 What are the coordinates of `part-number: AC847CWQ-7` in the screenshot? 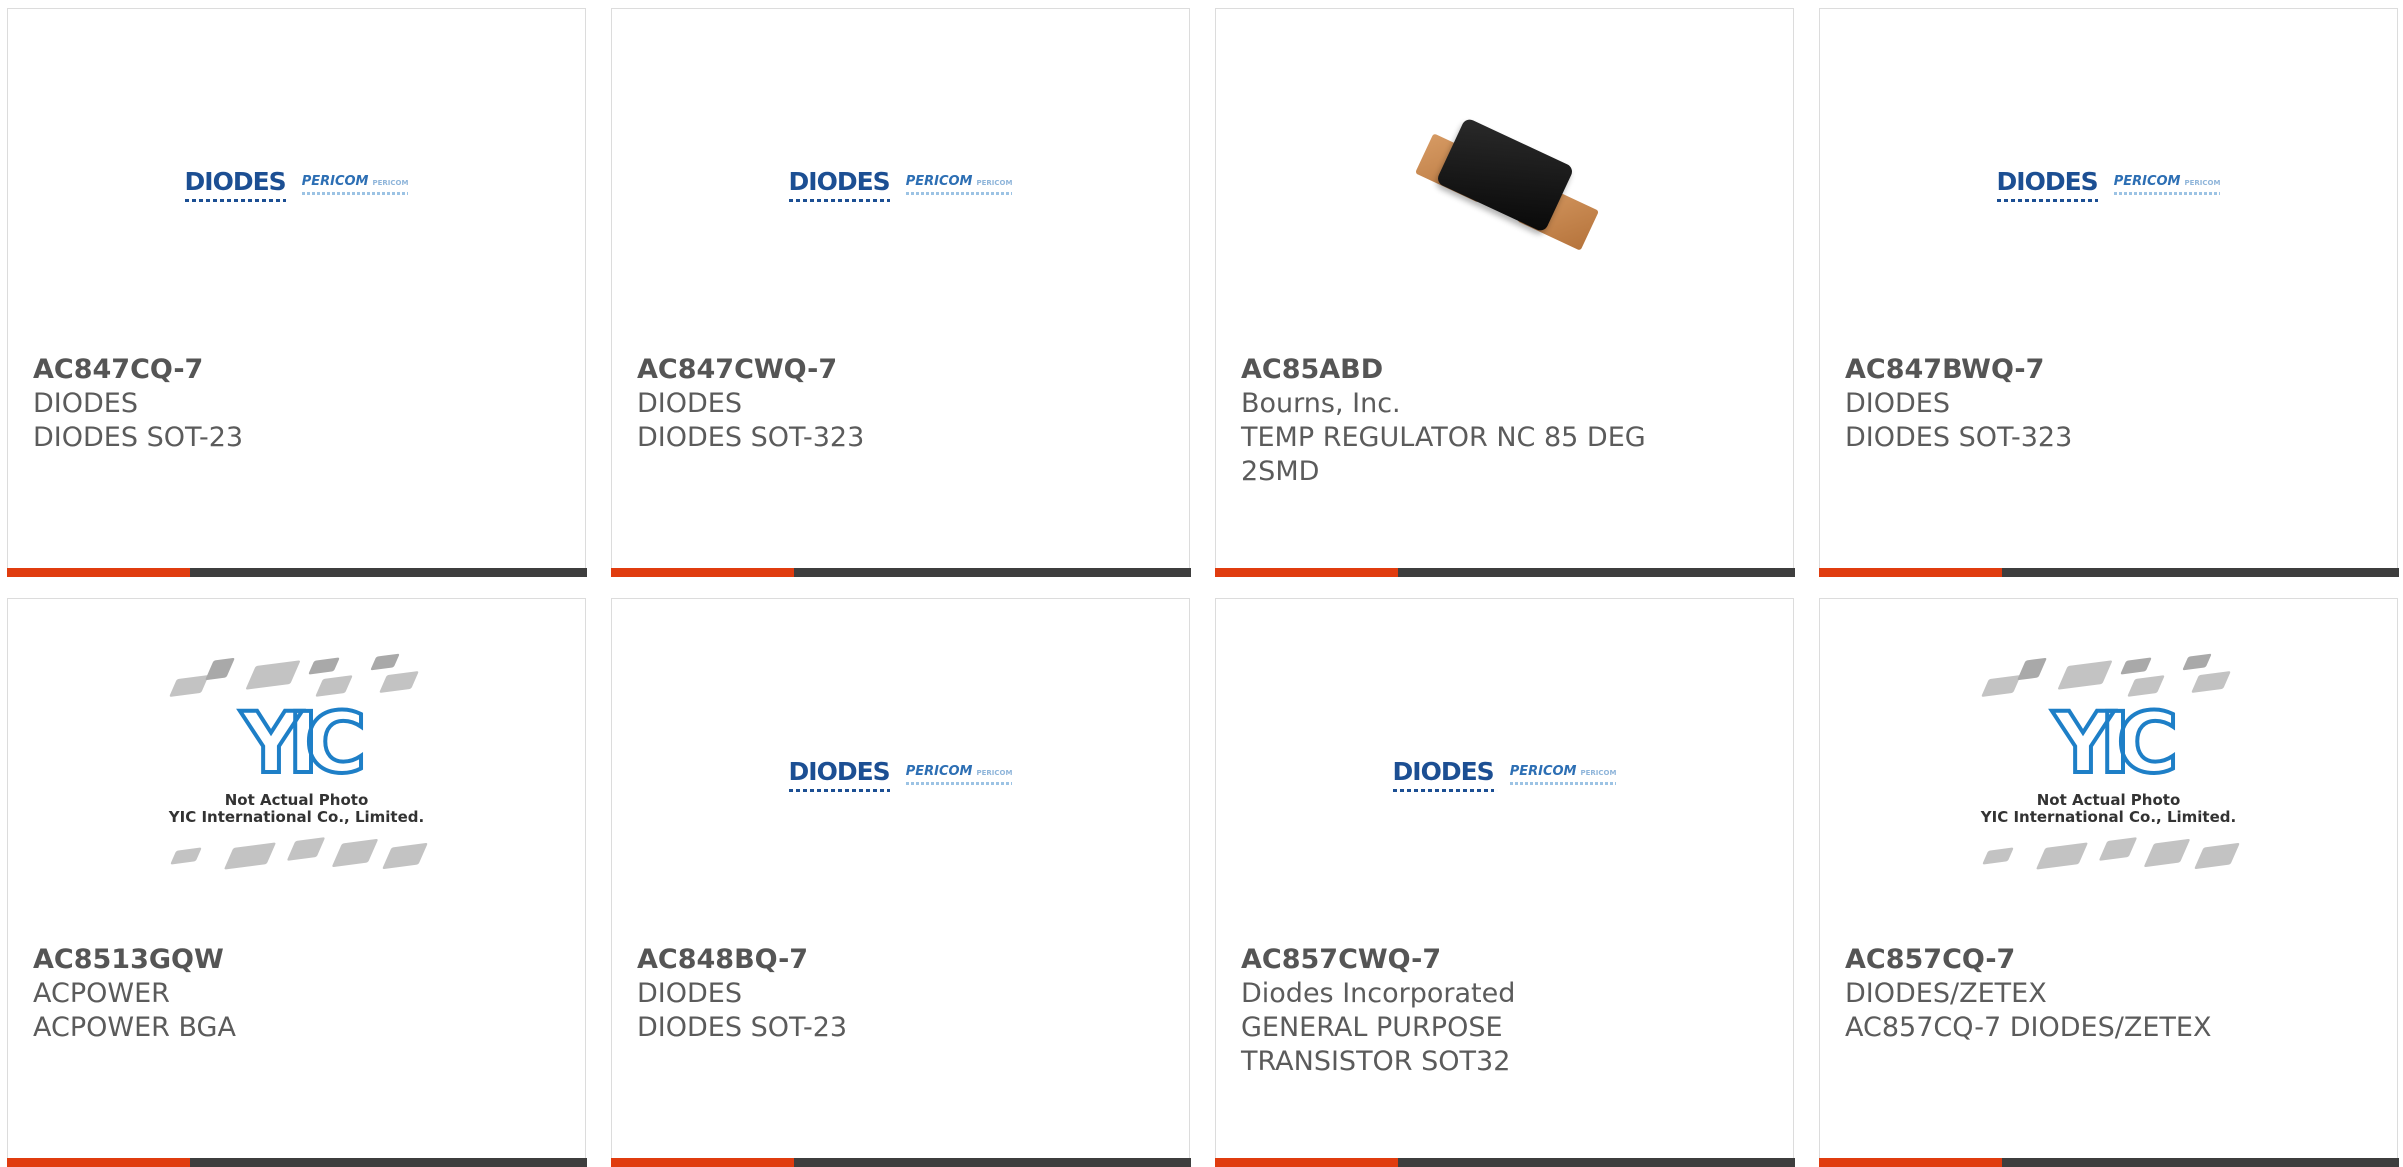 It's located at (900, 370).